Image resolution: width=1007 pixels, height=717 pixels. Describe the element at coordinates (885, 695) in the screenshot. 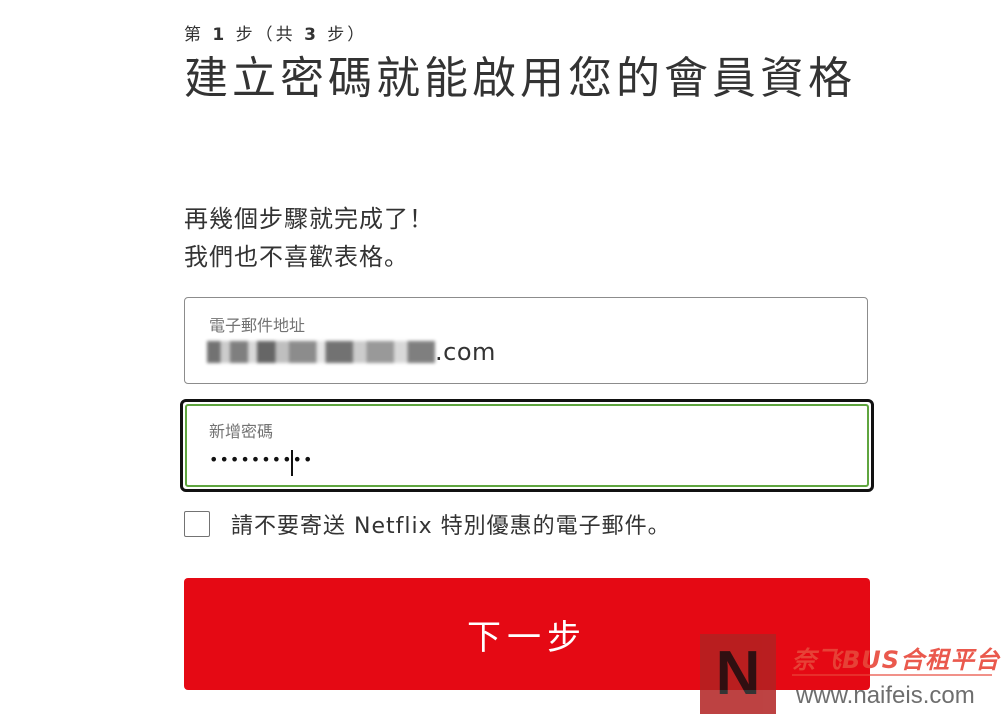

I see `watermark-url: www.naifeis.com` at that location.